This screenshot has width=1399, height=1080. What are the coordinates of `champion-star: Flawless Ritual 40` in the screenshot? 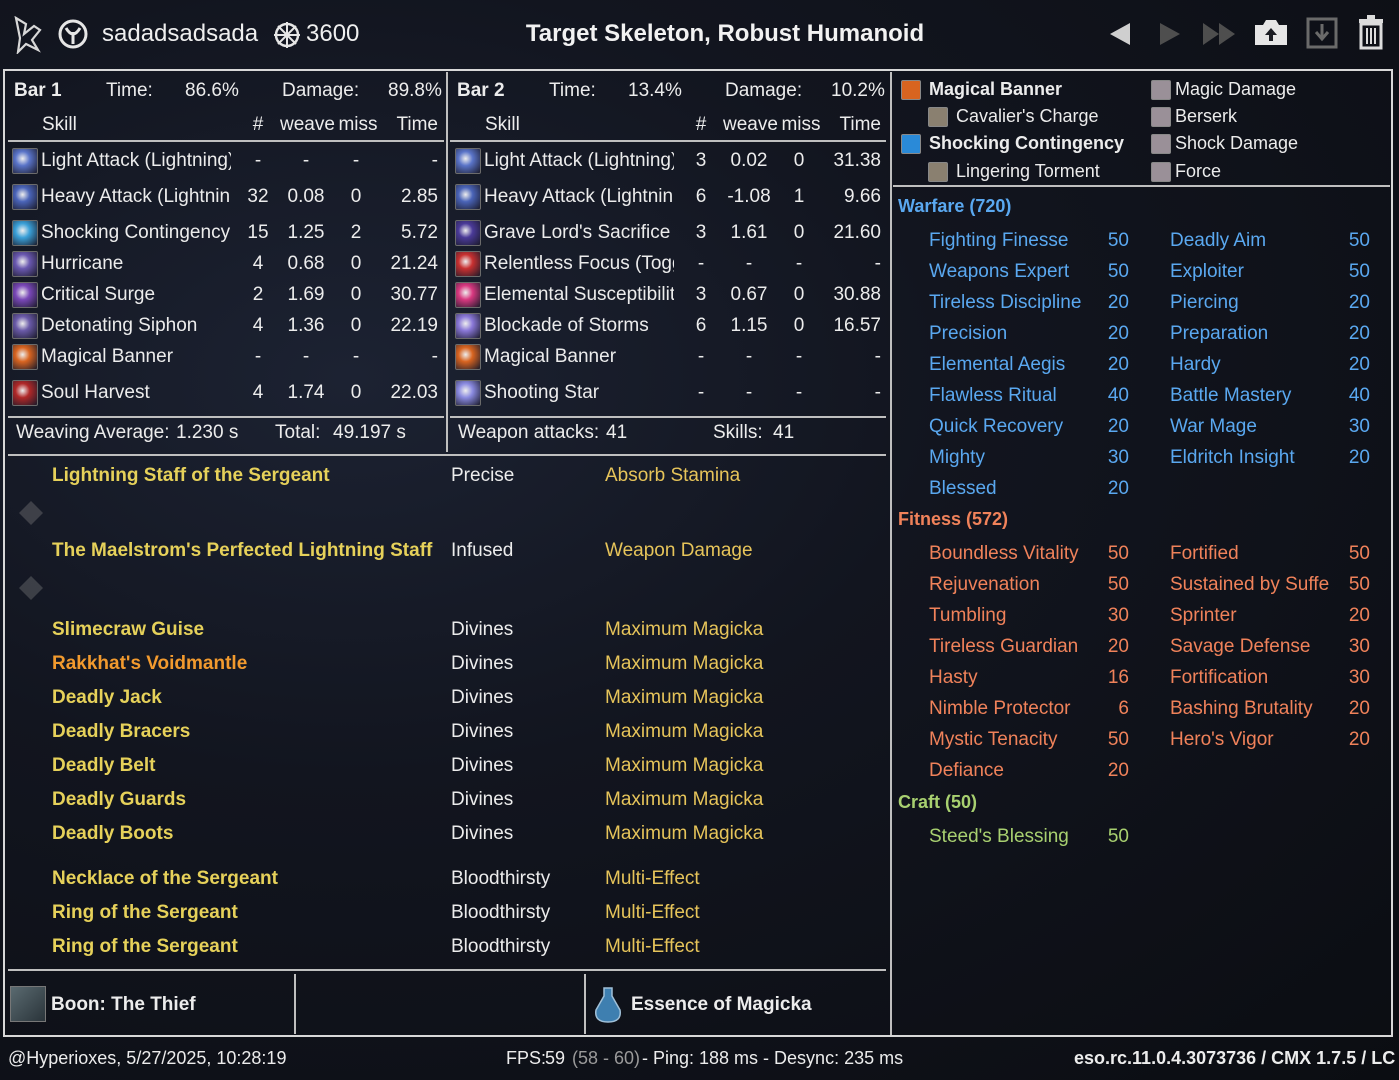 It's located at (1017, 397).